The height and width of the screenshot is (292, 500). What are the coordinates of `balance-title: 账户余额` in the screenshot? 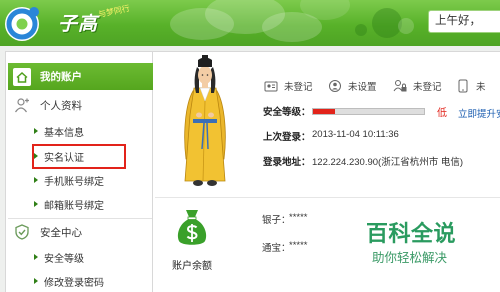 It's located at (192, 266).